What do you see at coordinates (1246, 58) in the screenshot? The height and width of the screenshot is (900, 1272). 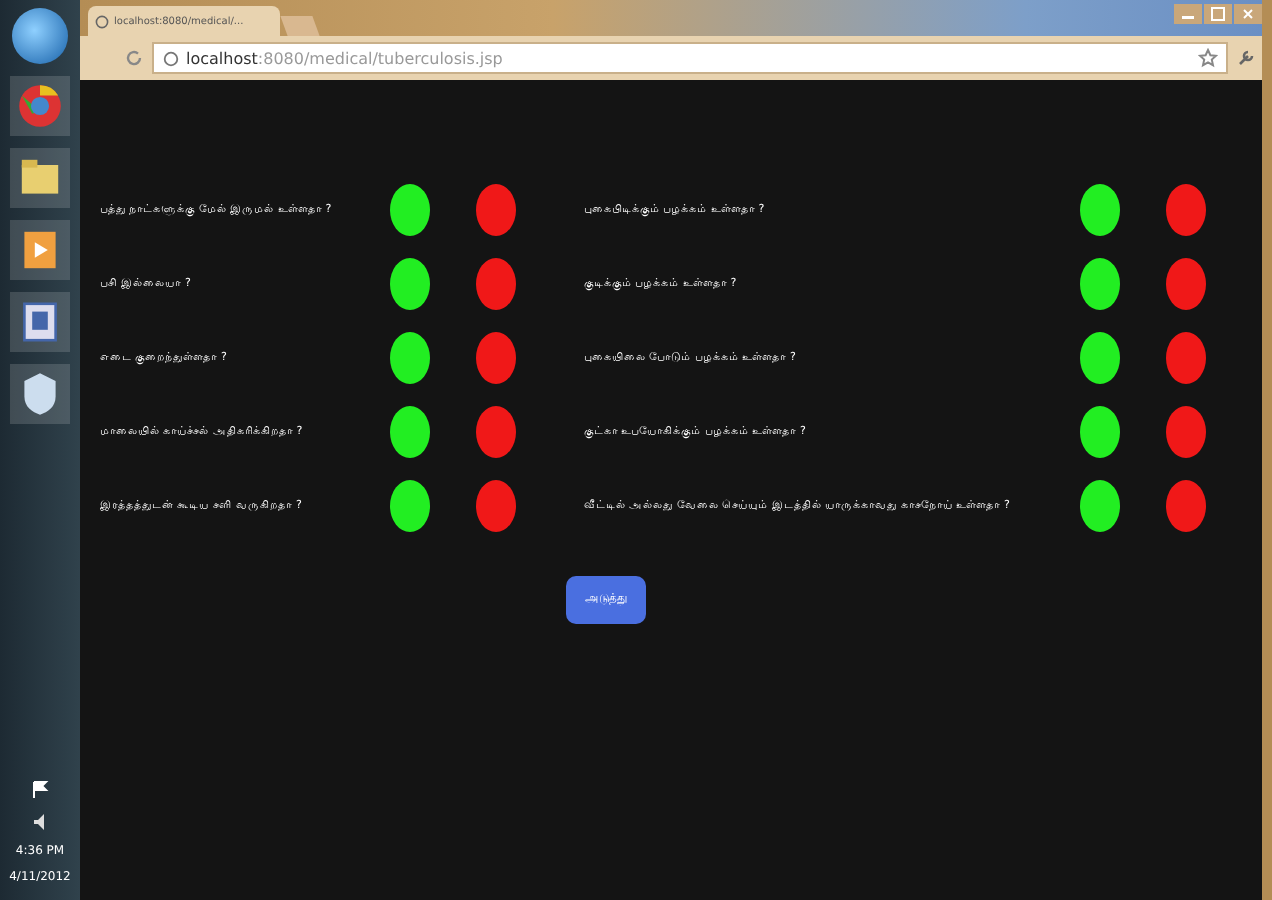 I see `wrench-icon` at bounding box center [1246, 58].